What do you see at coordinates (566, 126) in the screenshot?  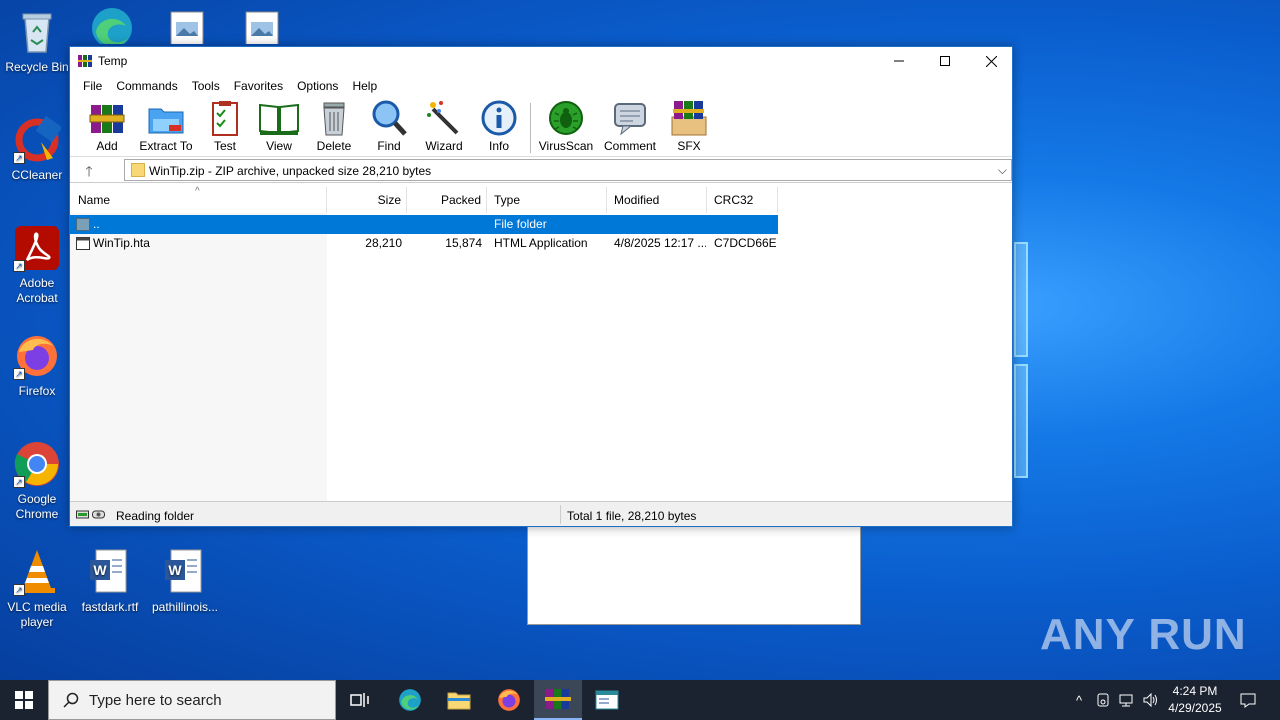 I see `virusscan-button: VirusScan` at bounding box center [566, 126].